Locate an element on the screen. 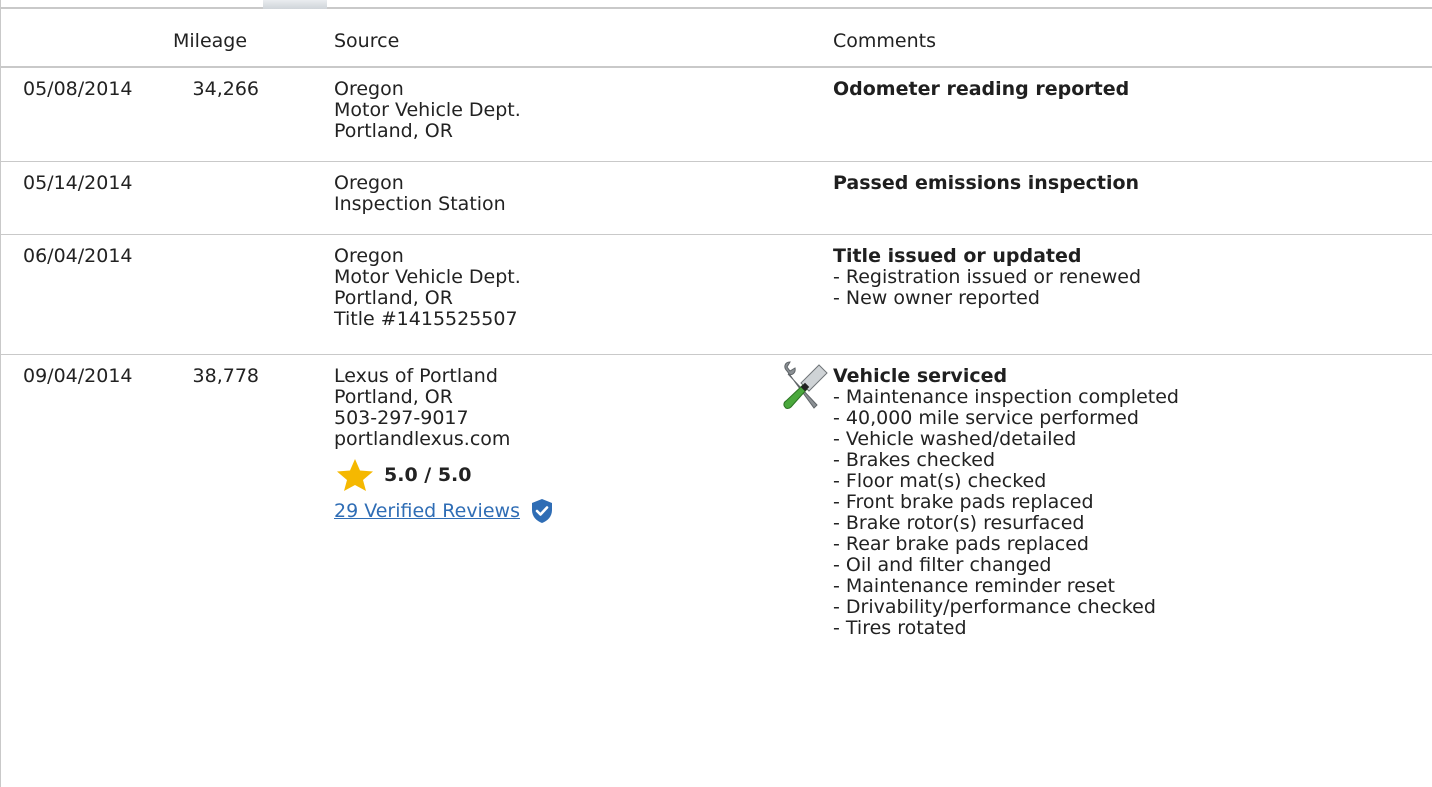 This screenshot has width=1432, height=787. source-line: 503-297-9017 is located at coordinates (401, 418).